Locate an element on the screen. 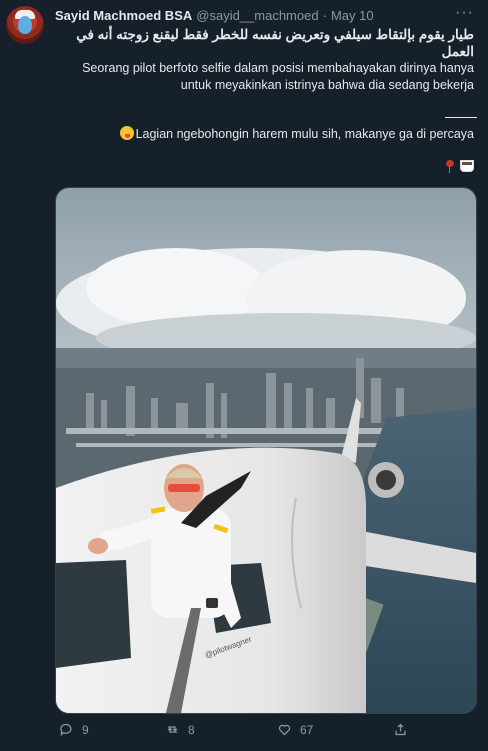 The image size is (488, 751). divider-line is located at coordinates (461, 117).